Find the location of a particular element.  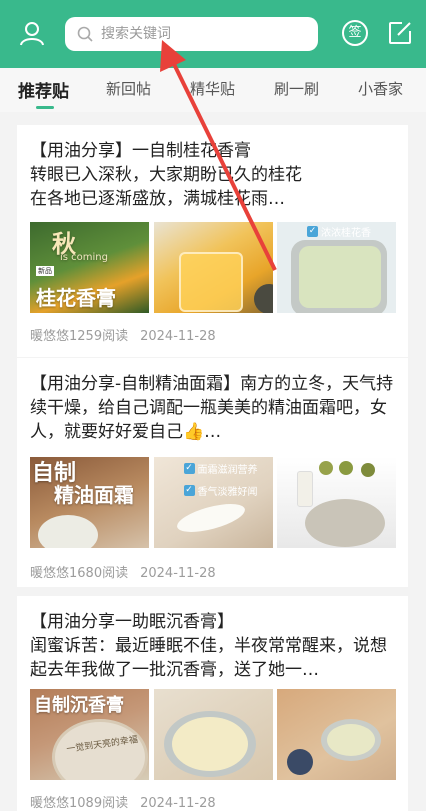

tab-featured: 精华贴 is located at coordinates (212, 88).